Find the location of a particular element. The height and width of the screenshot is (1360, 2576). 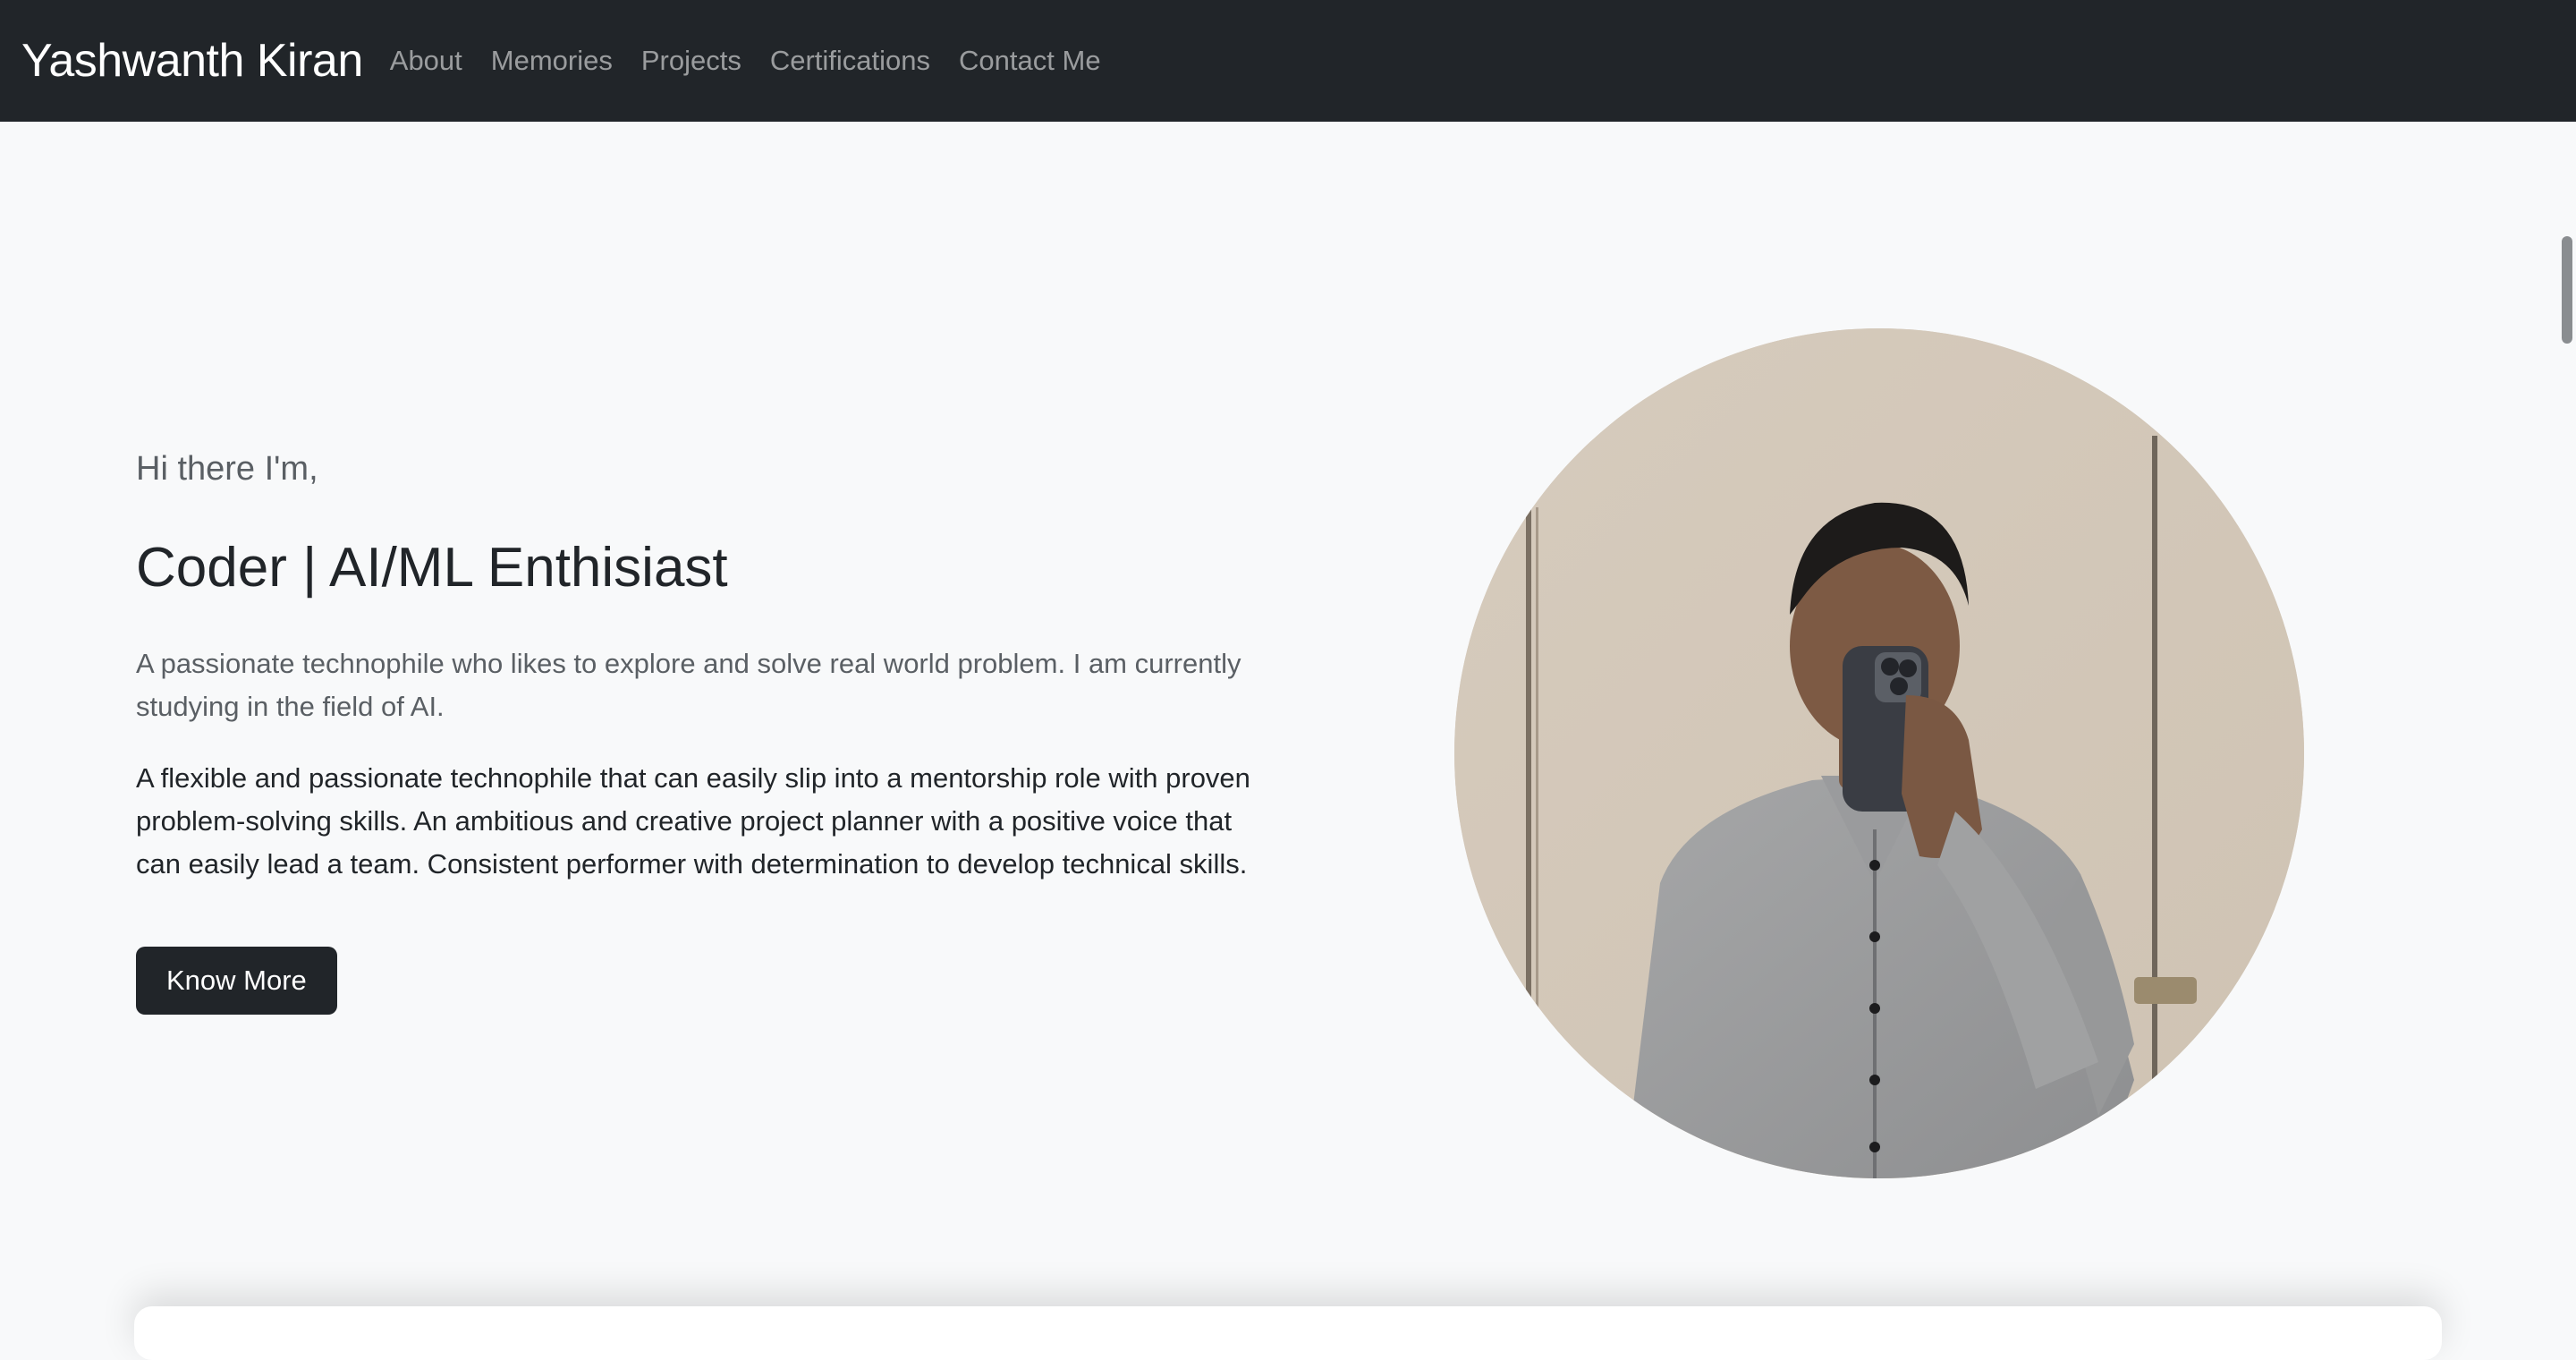

nav-link-contact-me: Contact Me is located at coordinates (1030, 61).